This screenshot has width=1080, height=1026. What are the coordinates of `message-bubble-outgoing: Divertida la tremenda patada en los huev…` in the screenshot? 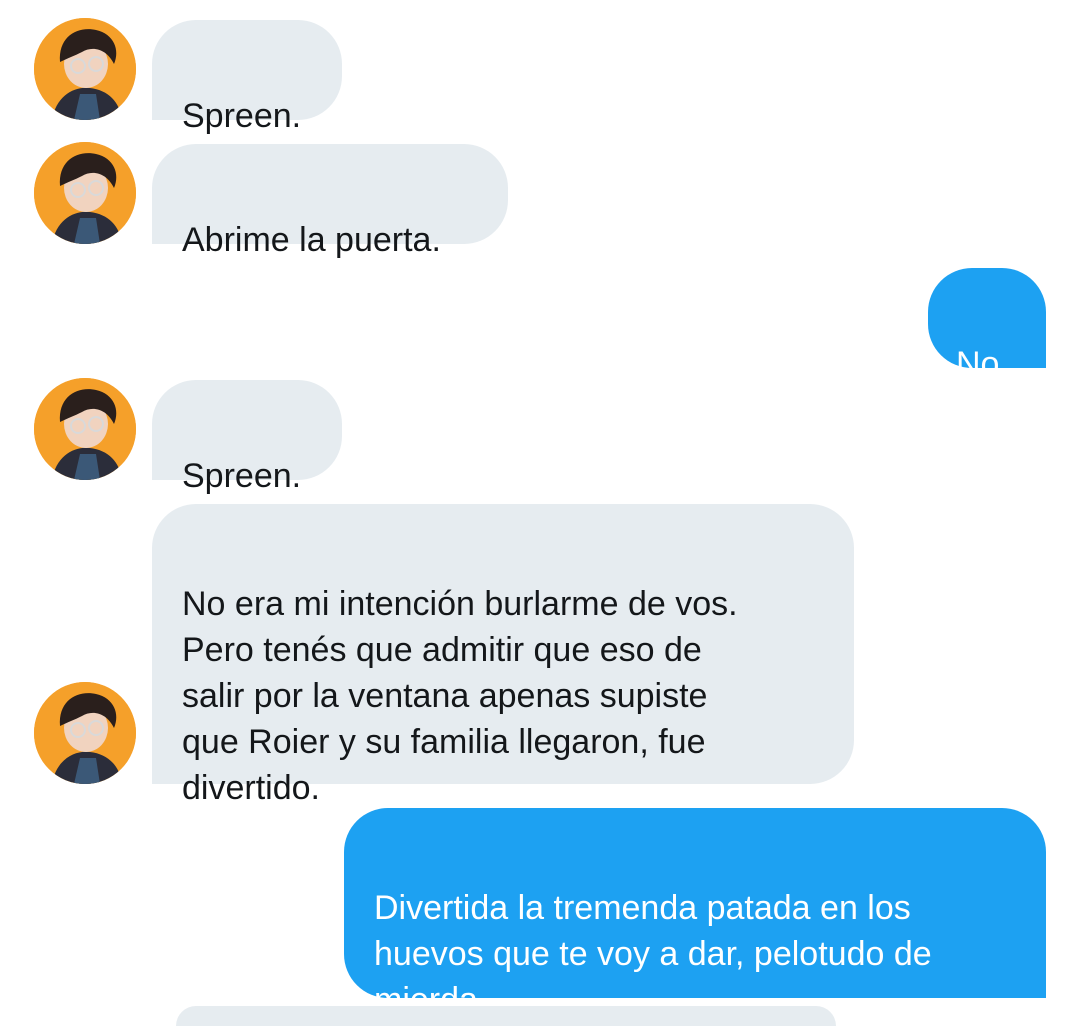 It's located at (695, 913).